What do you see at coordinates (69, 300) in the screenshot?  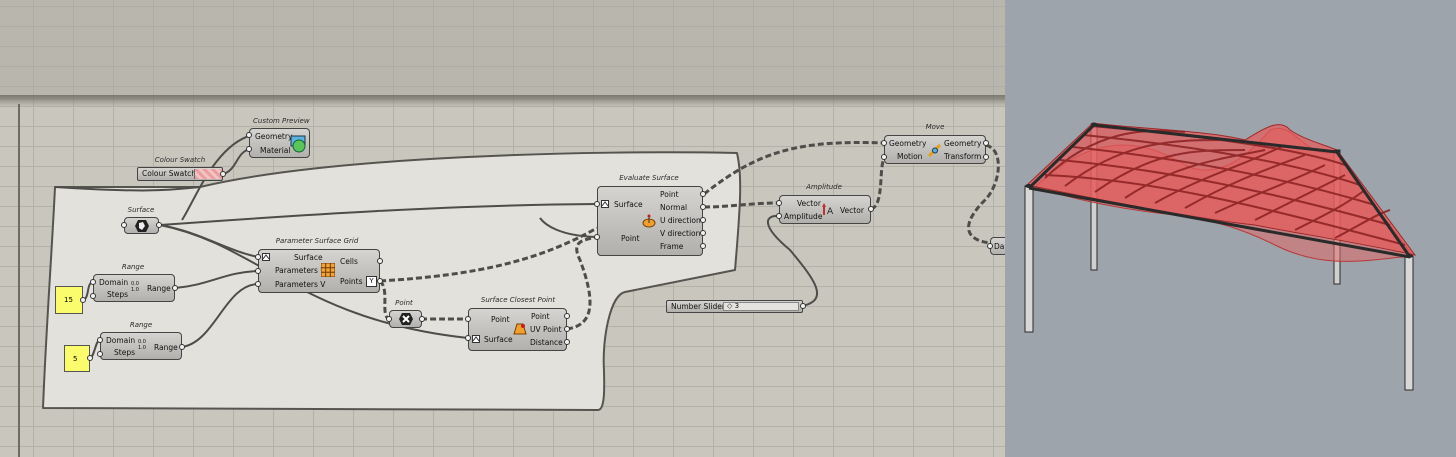 I see `panel-15: 15` at bounding box center [69, 300].